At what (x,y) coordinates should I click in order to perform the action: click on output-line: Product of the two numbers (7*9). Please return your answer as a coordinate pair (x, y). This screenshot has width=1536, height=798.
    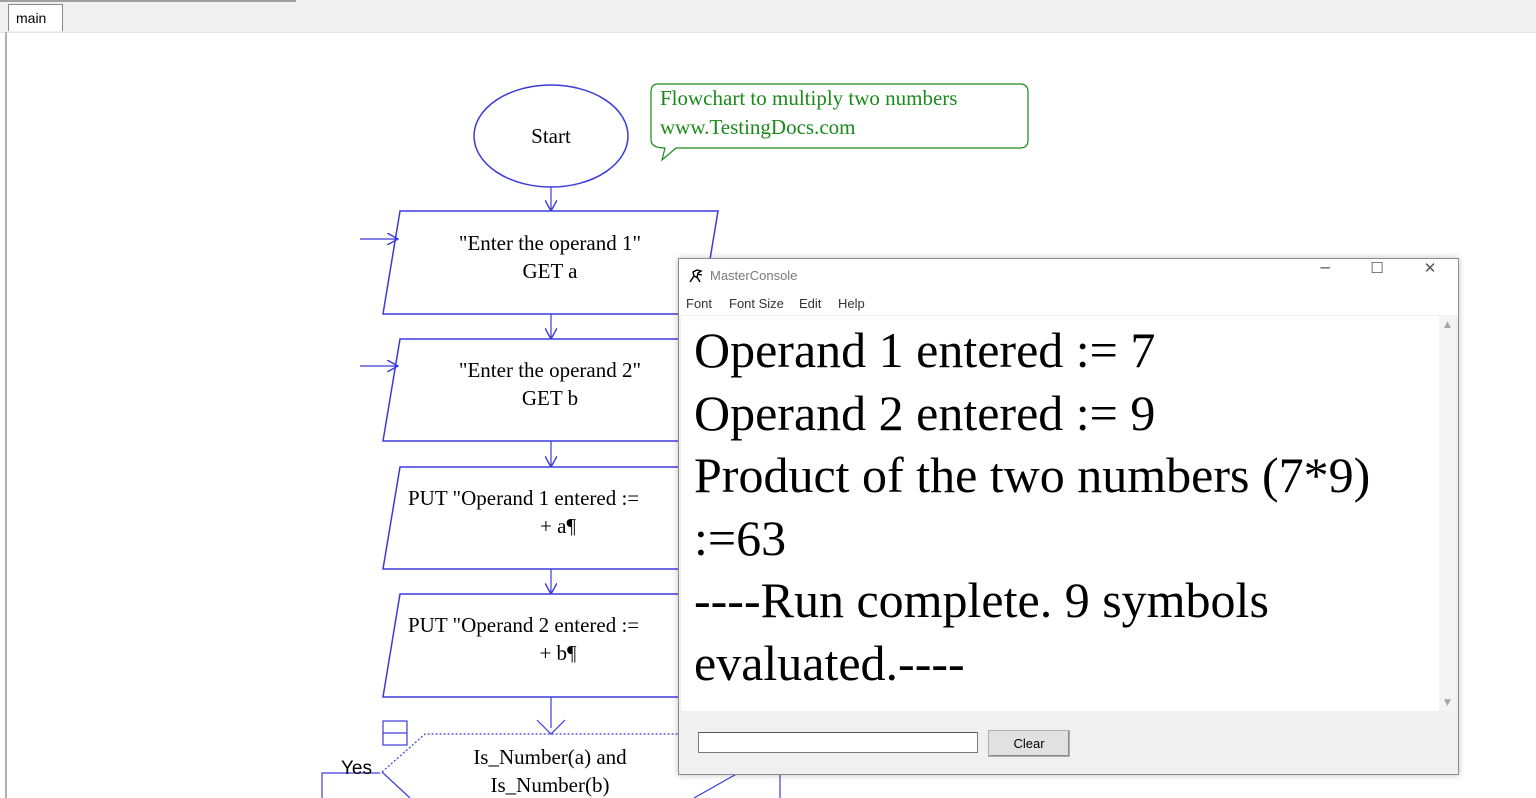
    Looking at the image, I should click on (1032, 475).